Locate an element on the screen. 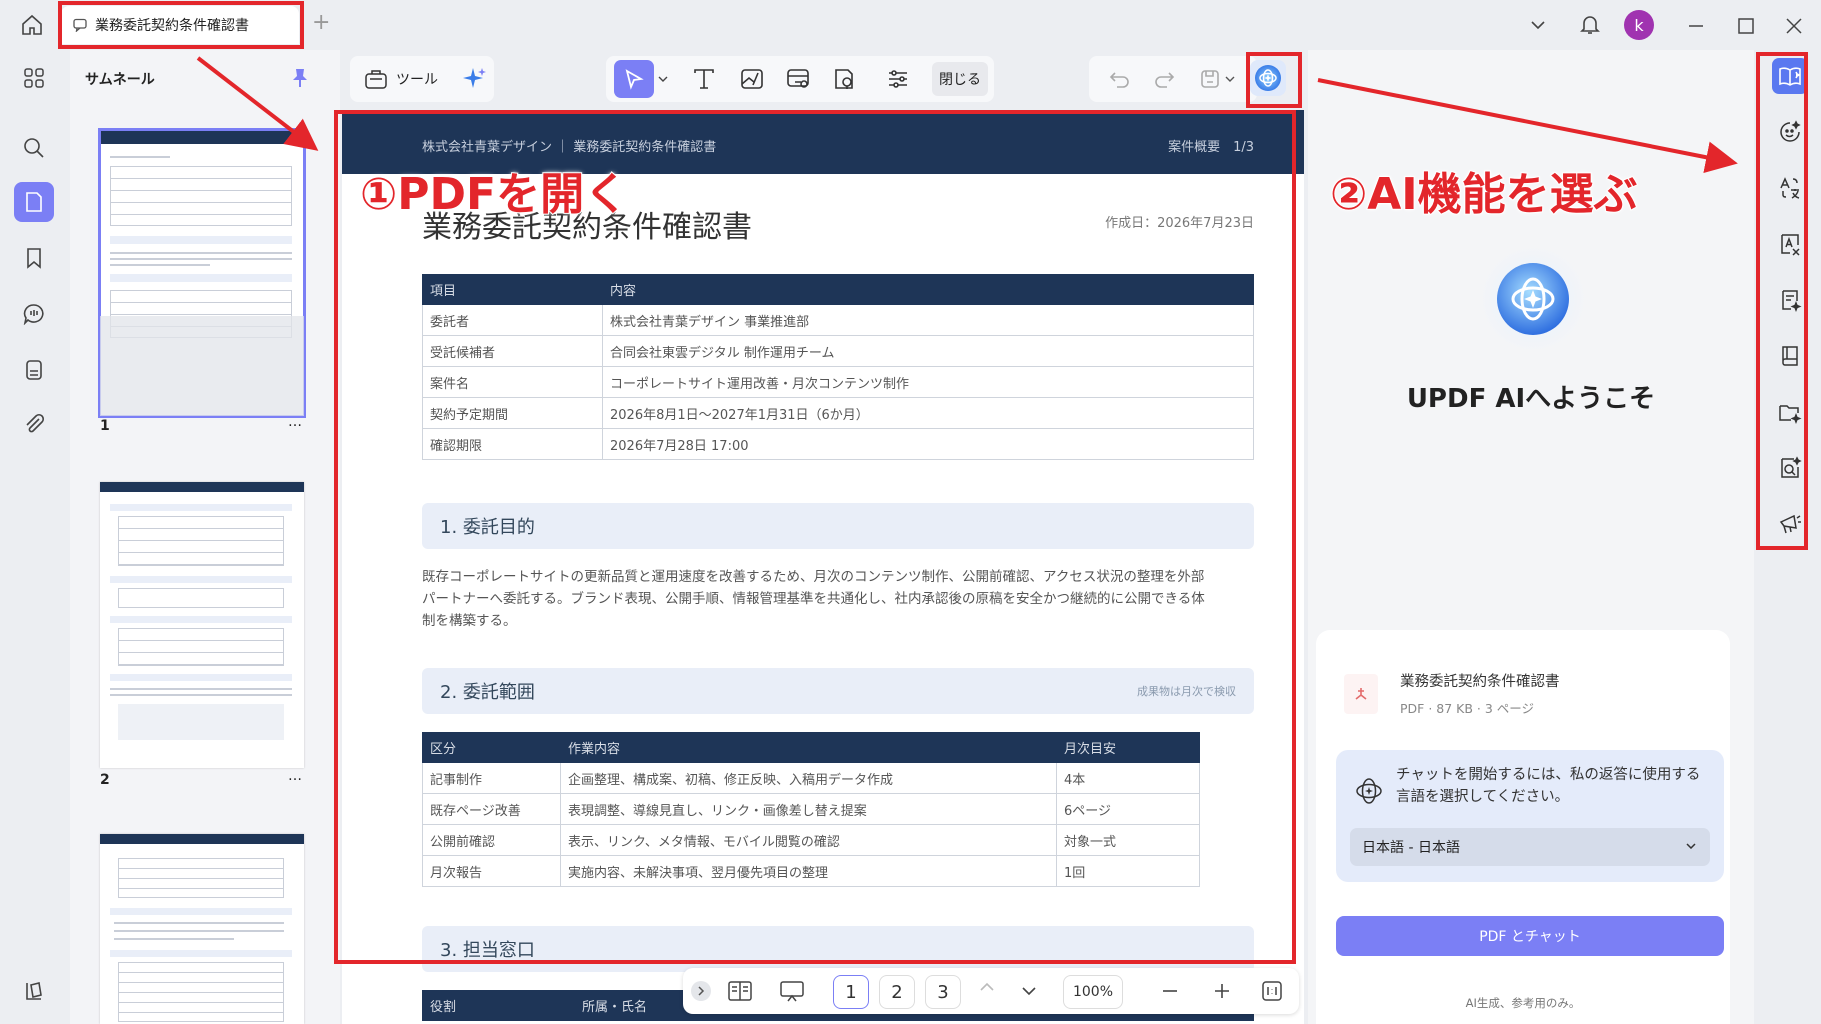  thumbnail-panel-title: サムネール is located at coordinates (120, 80).